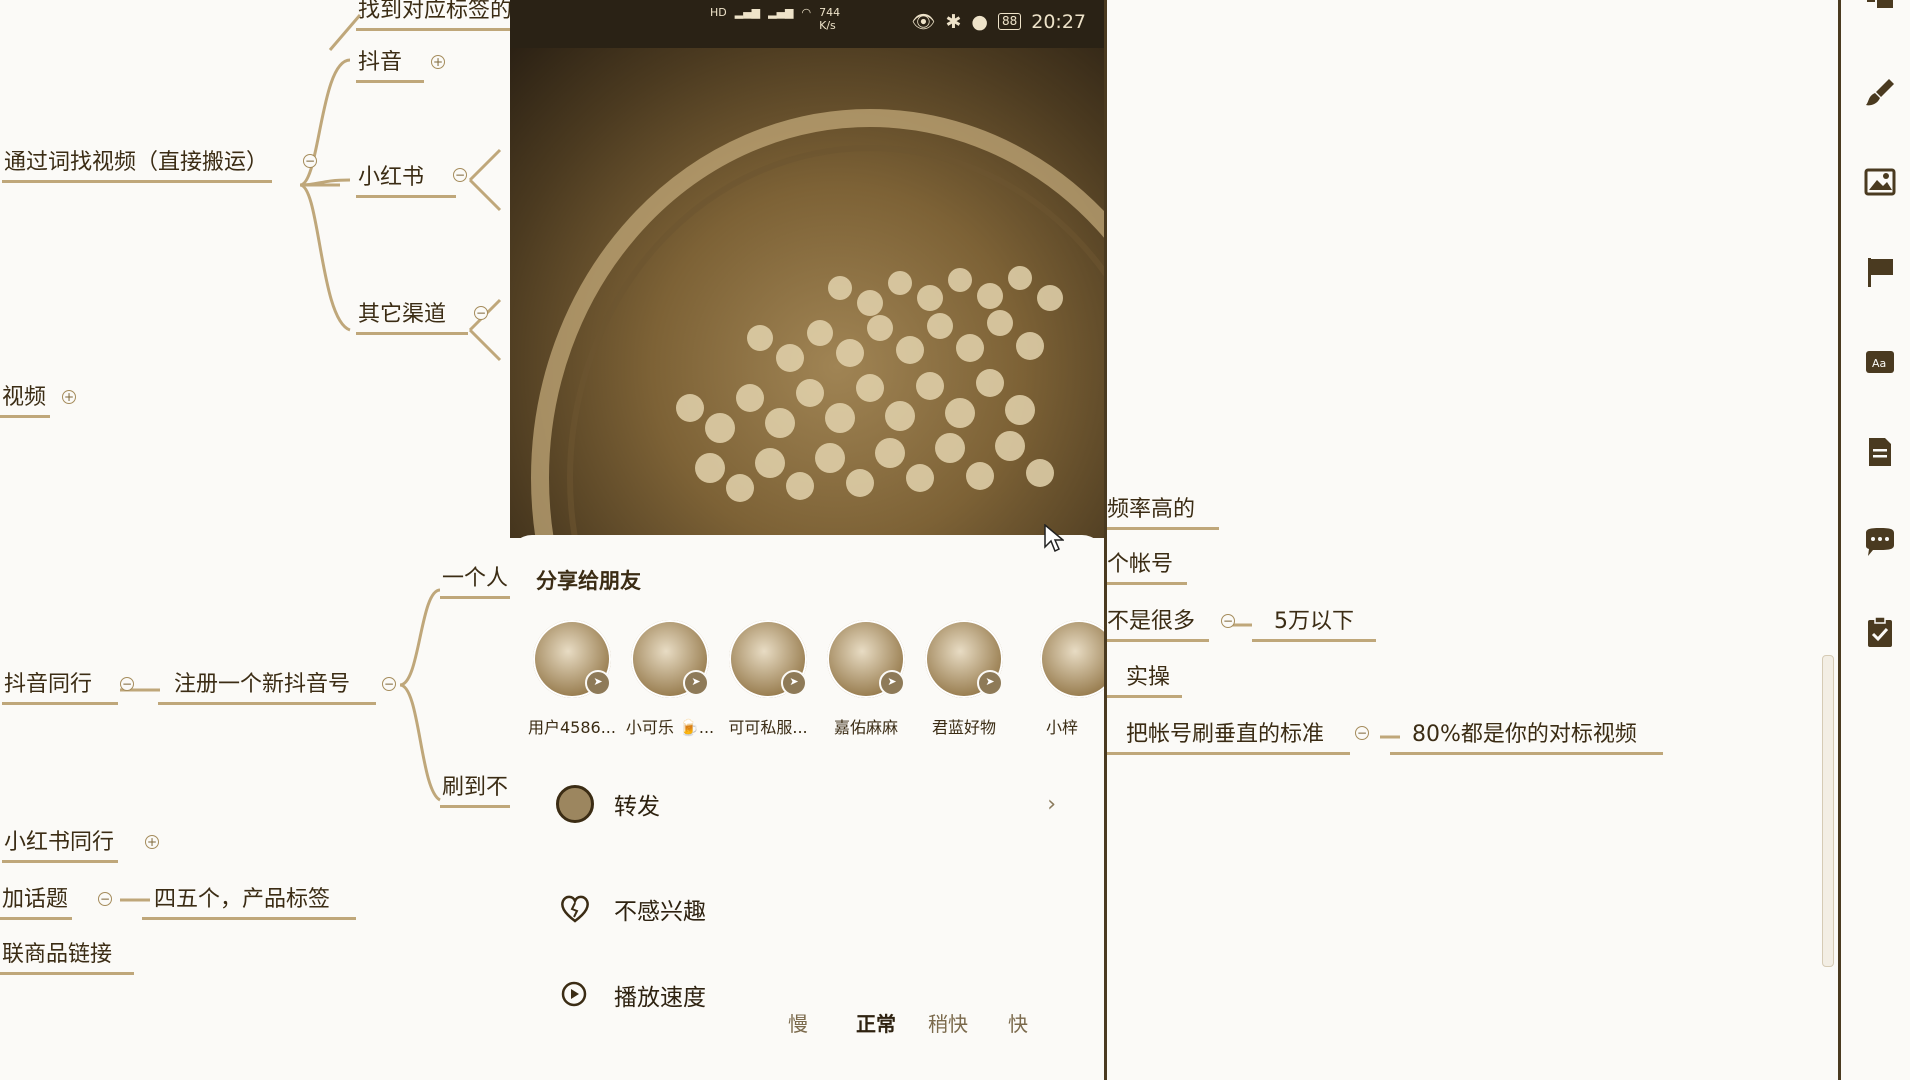  I want to click on hd-badge: HD, so click(718, 12).